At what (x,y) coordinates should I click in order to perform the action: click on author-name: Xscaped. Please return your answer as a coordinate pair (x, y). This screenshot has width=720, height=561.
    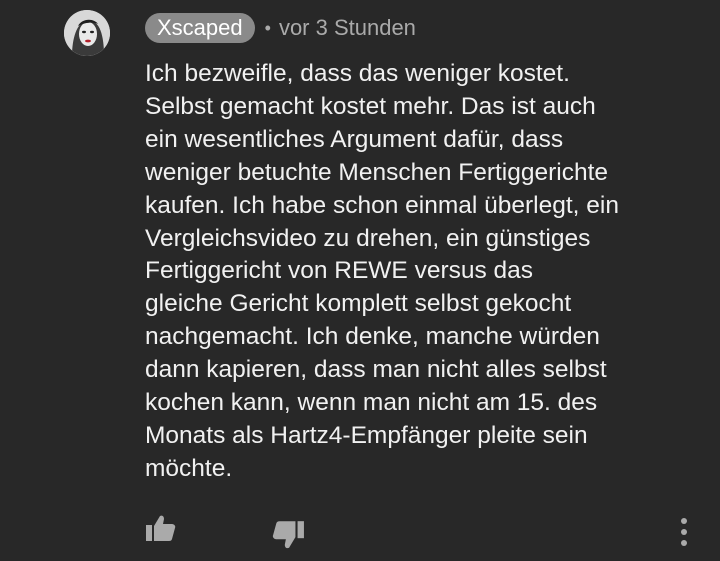
    Looking at the image, I should click on (200, 28).